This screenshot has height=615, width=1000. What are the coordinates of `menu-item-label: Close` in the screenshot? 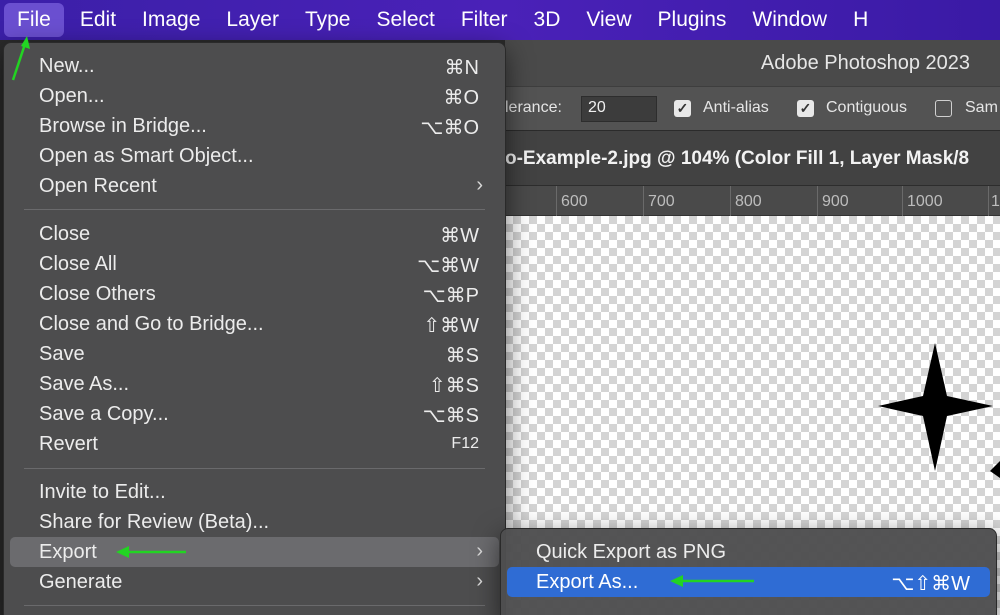 It's located at (65, 234).